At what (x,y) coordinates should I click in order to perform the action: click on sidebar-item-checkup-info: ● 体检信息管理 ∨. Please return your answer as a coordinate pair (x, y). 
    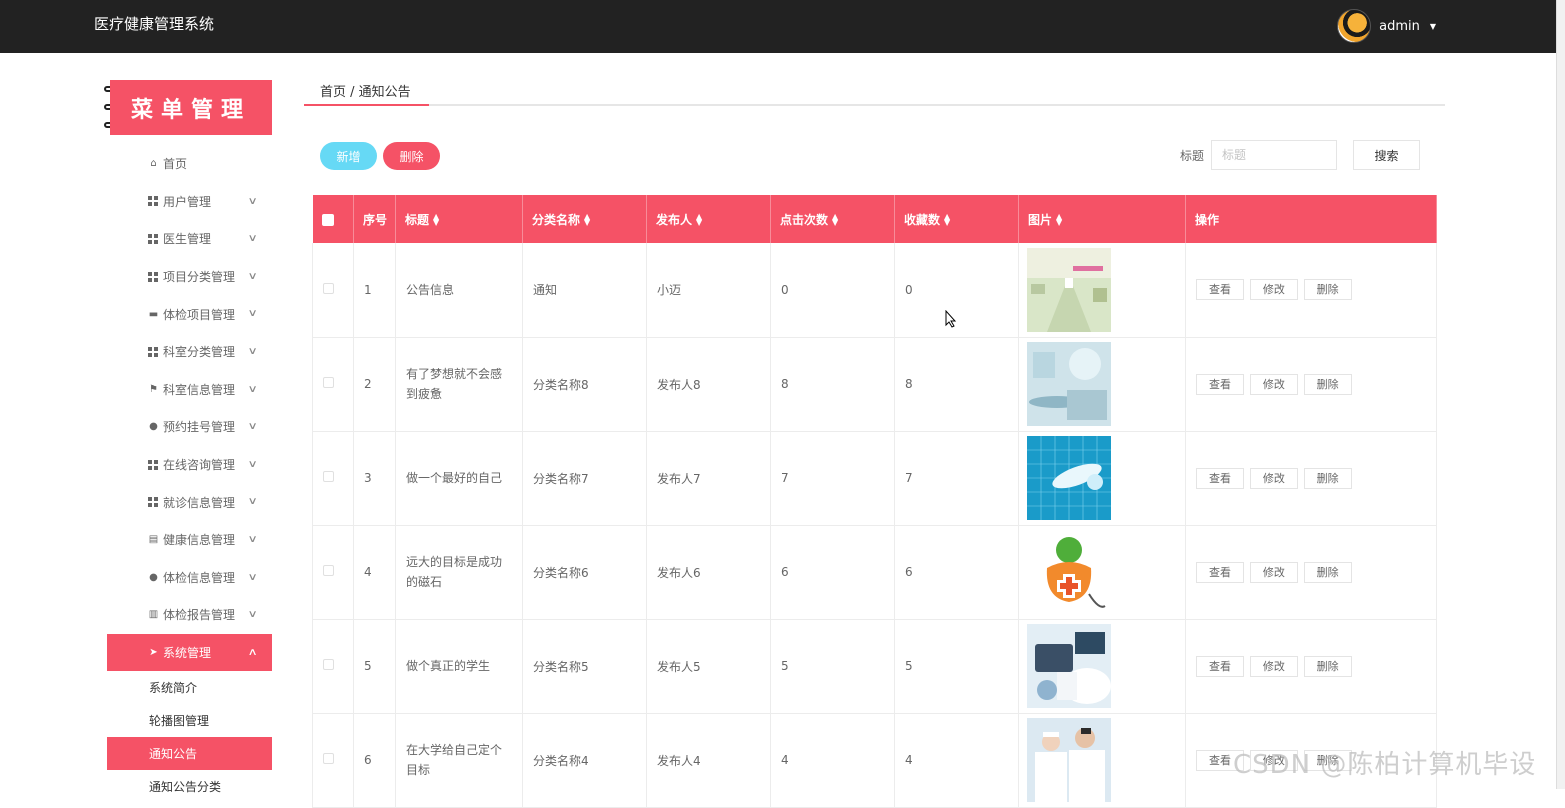
    Looking at the image, I should click on (189, 578).